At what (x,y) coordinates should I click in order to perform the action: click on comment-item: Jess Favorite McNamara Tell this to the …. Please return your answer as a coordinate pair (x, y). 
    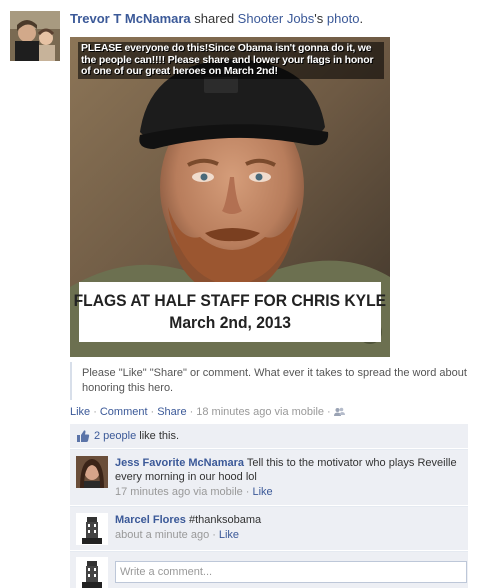
    Looking at the image, I should click on (269, 477).